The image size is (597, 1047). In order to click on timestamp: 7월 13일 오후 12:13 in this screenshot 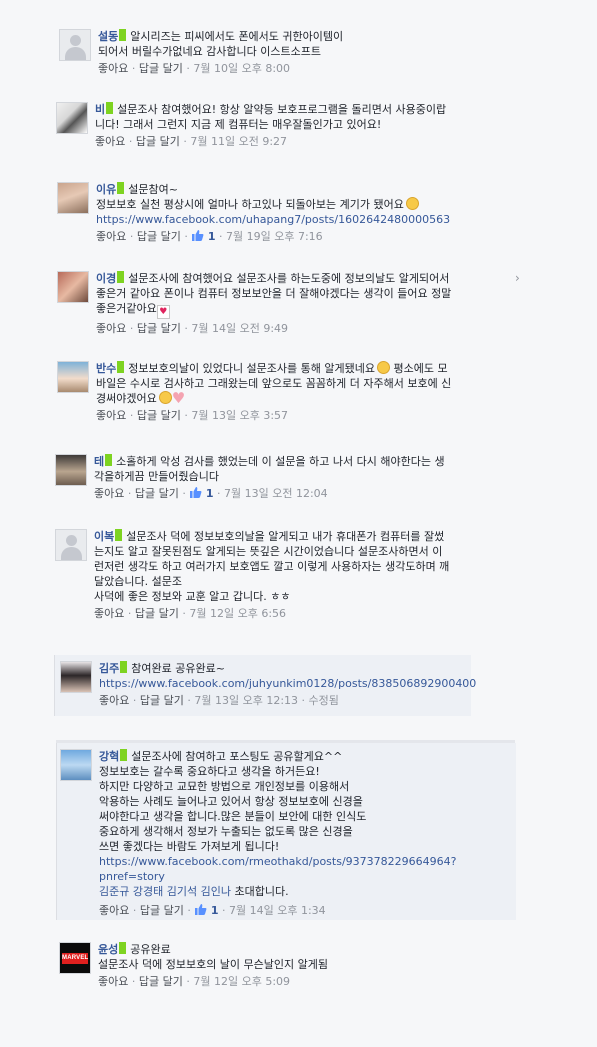, I will do `click(246, 700)`.